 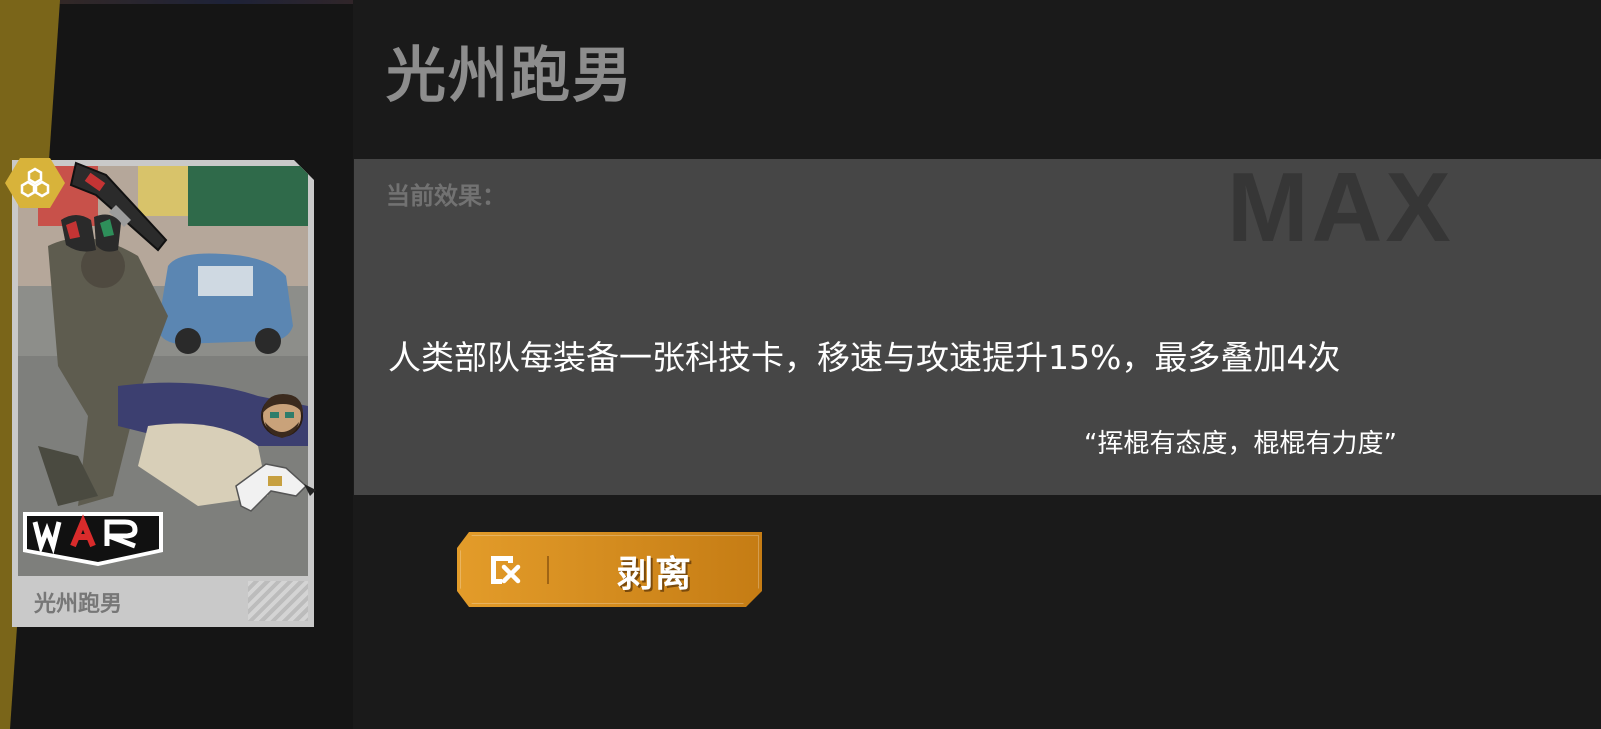 What do you see at coordinates (114, 206) in the screenshot?
I see `gun-icon` at bounding box center [114, 206].